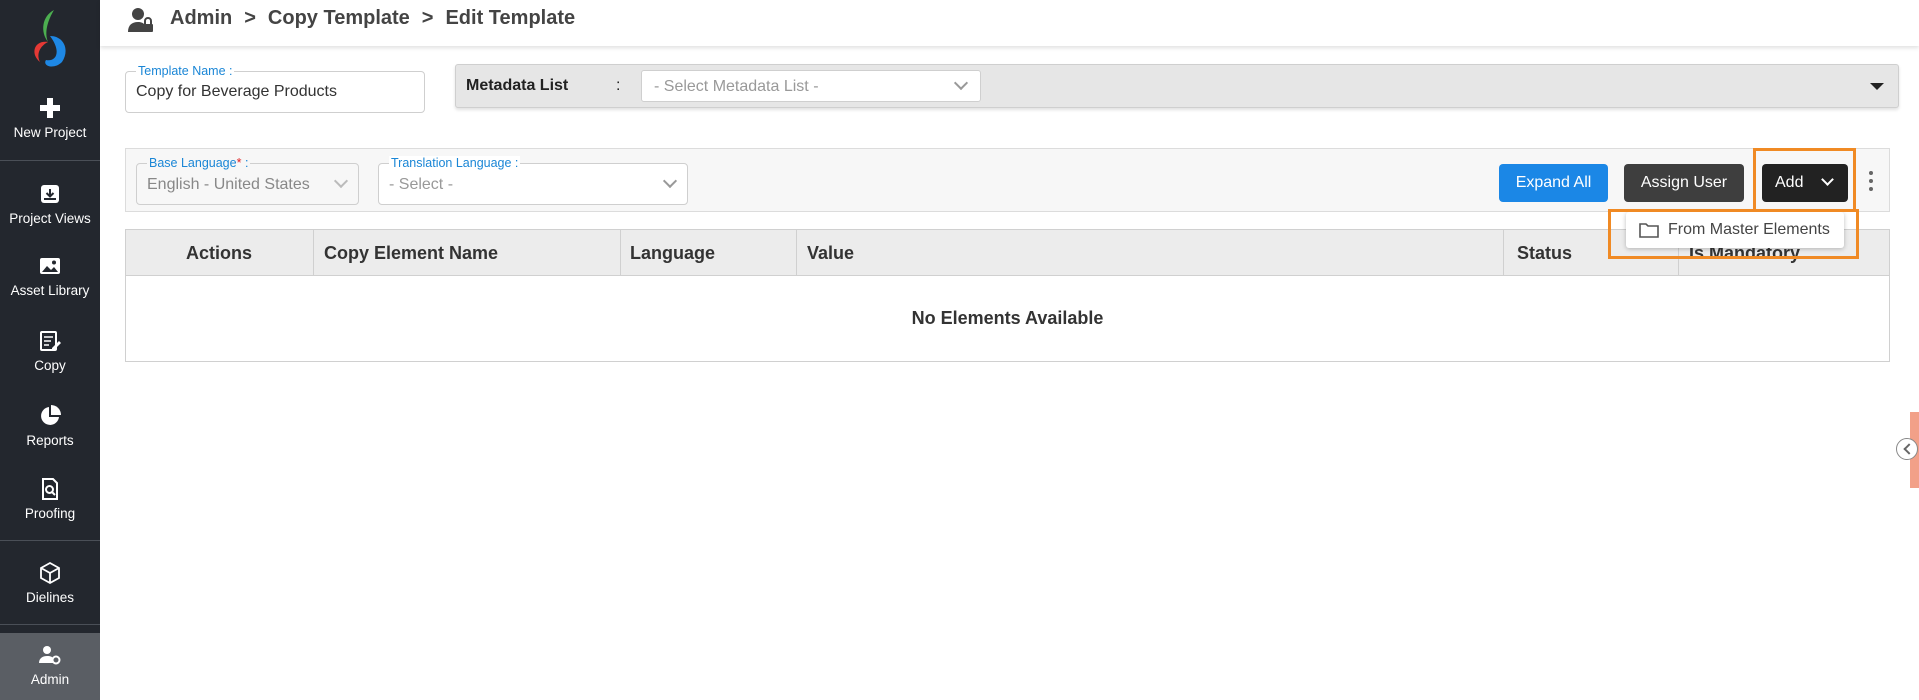 Image resolution: width=1919 pixels, height=700 pixels. I want to click on sidebar-item-label: Proofing, so click(50, 513).